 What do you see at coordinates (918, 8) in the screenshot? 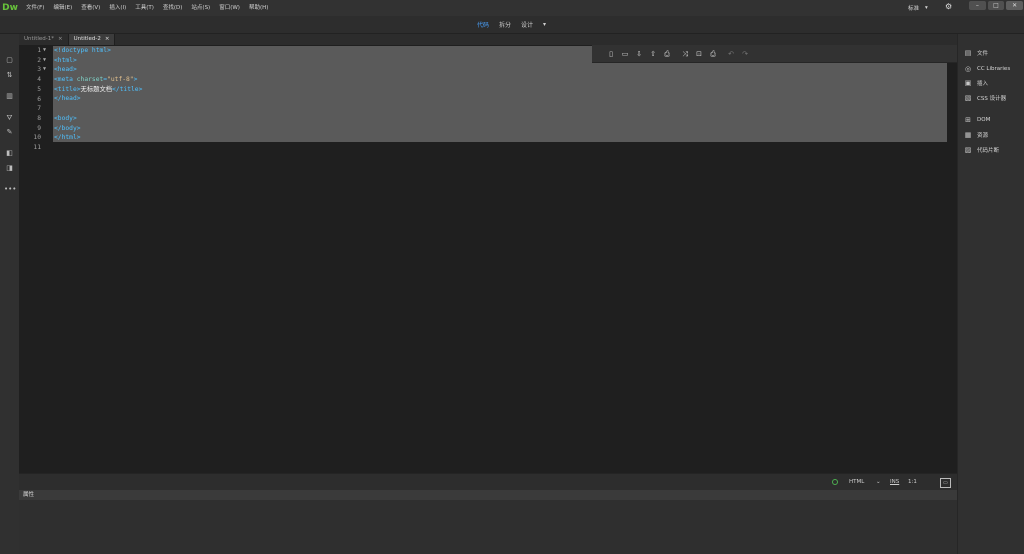
I see `workspace-switcher: 标准 ▾` at bounding box center [918, 8].